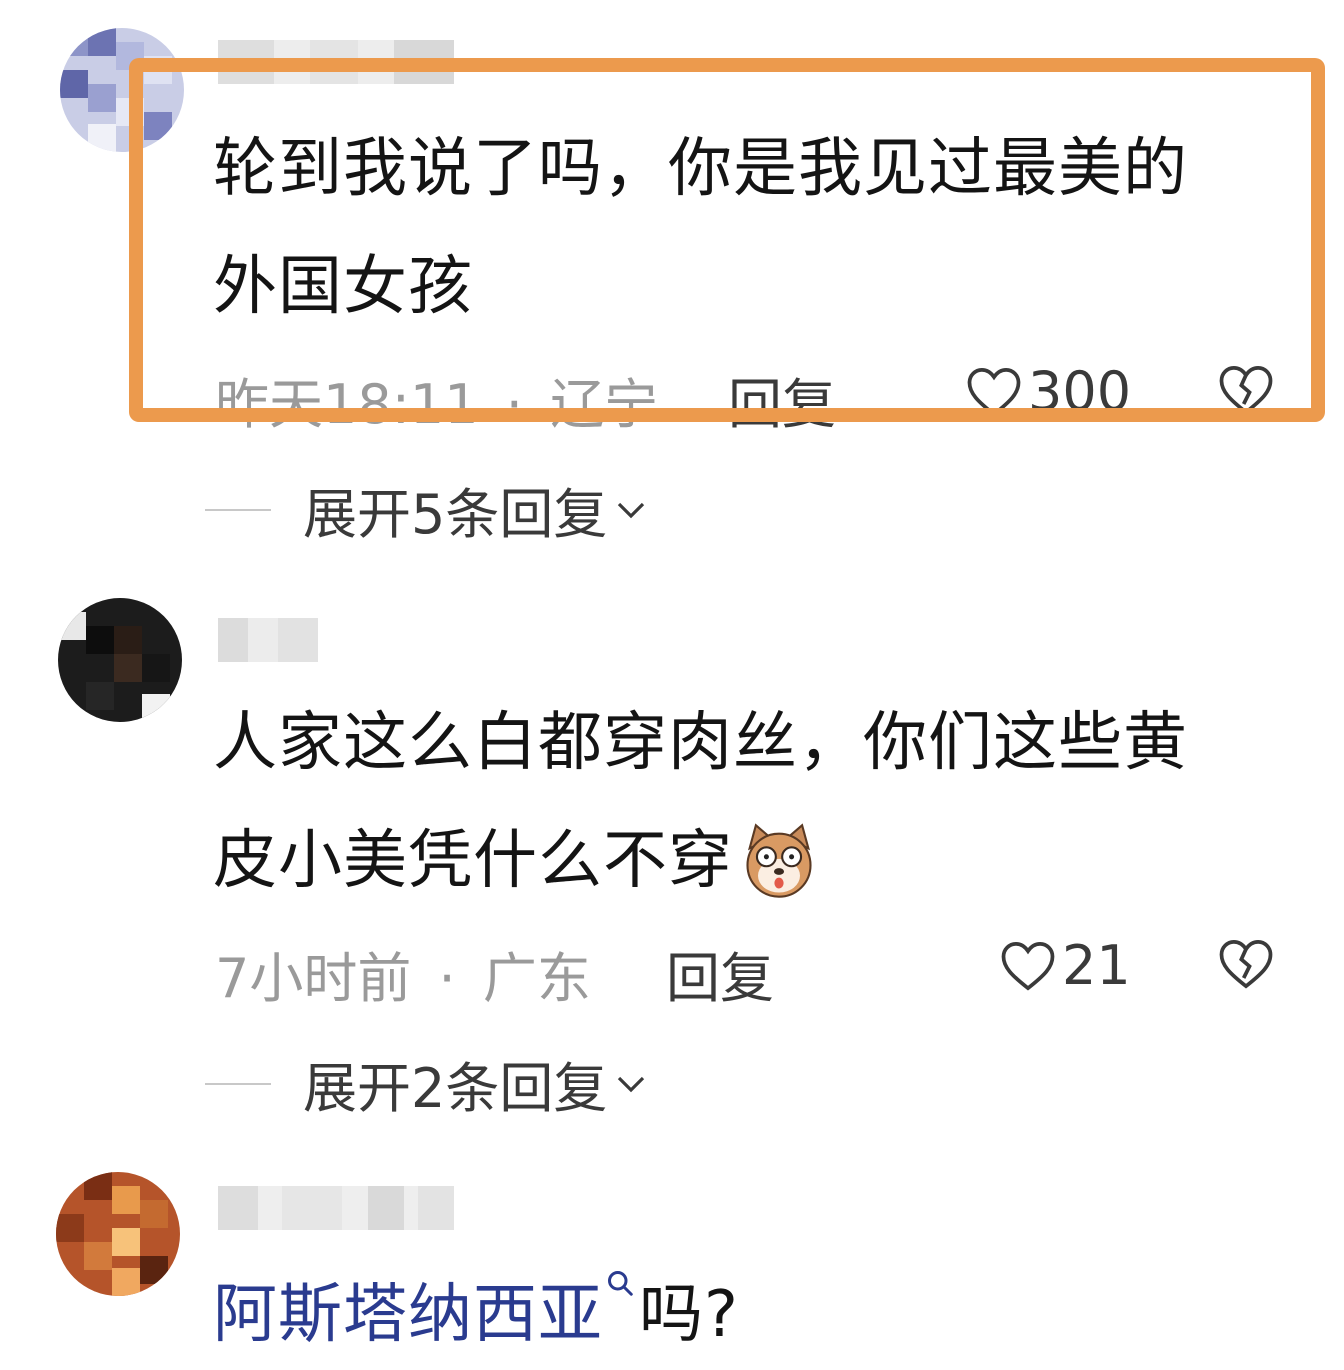 This screenshot has height=1370, width=1344. Describe the element at coordinates (1246, 964) in the screenshot. I see `broken-heart-icon` at that location.